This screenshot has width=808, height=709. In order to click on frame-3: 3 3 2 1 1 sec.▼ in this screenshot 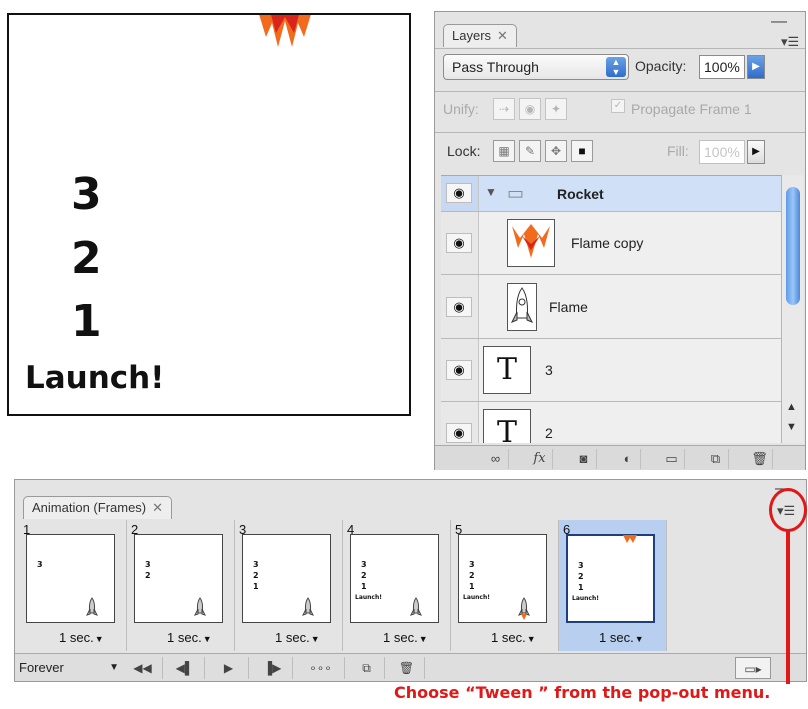, I will do `click(289, 585)`.